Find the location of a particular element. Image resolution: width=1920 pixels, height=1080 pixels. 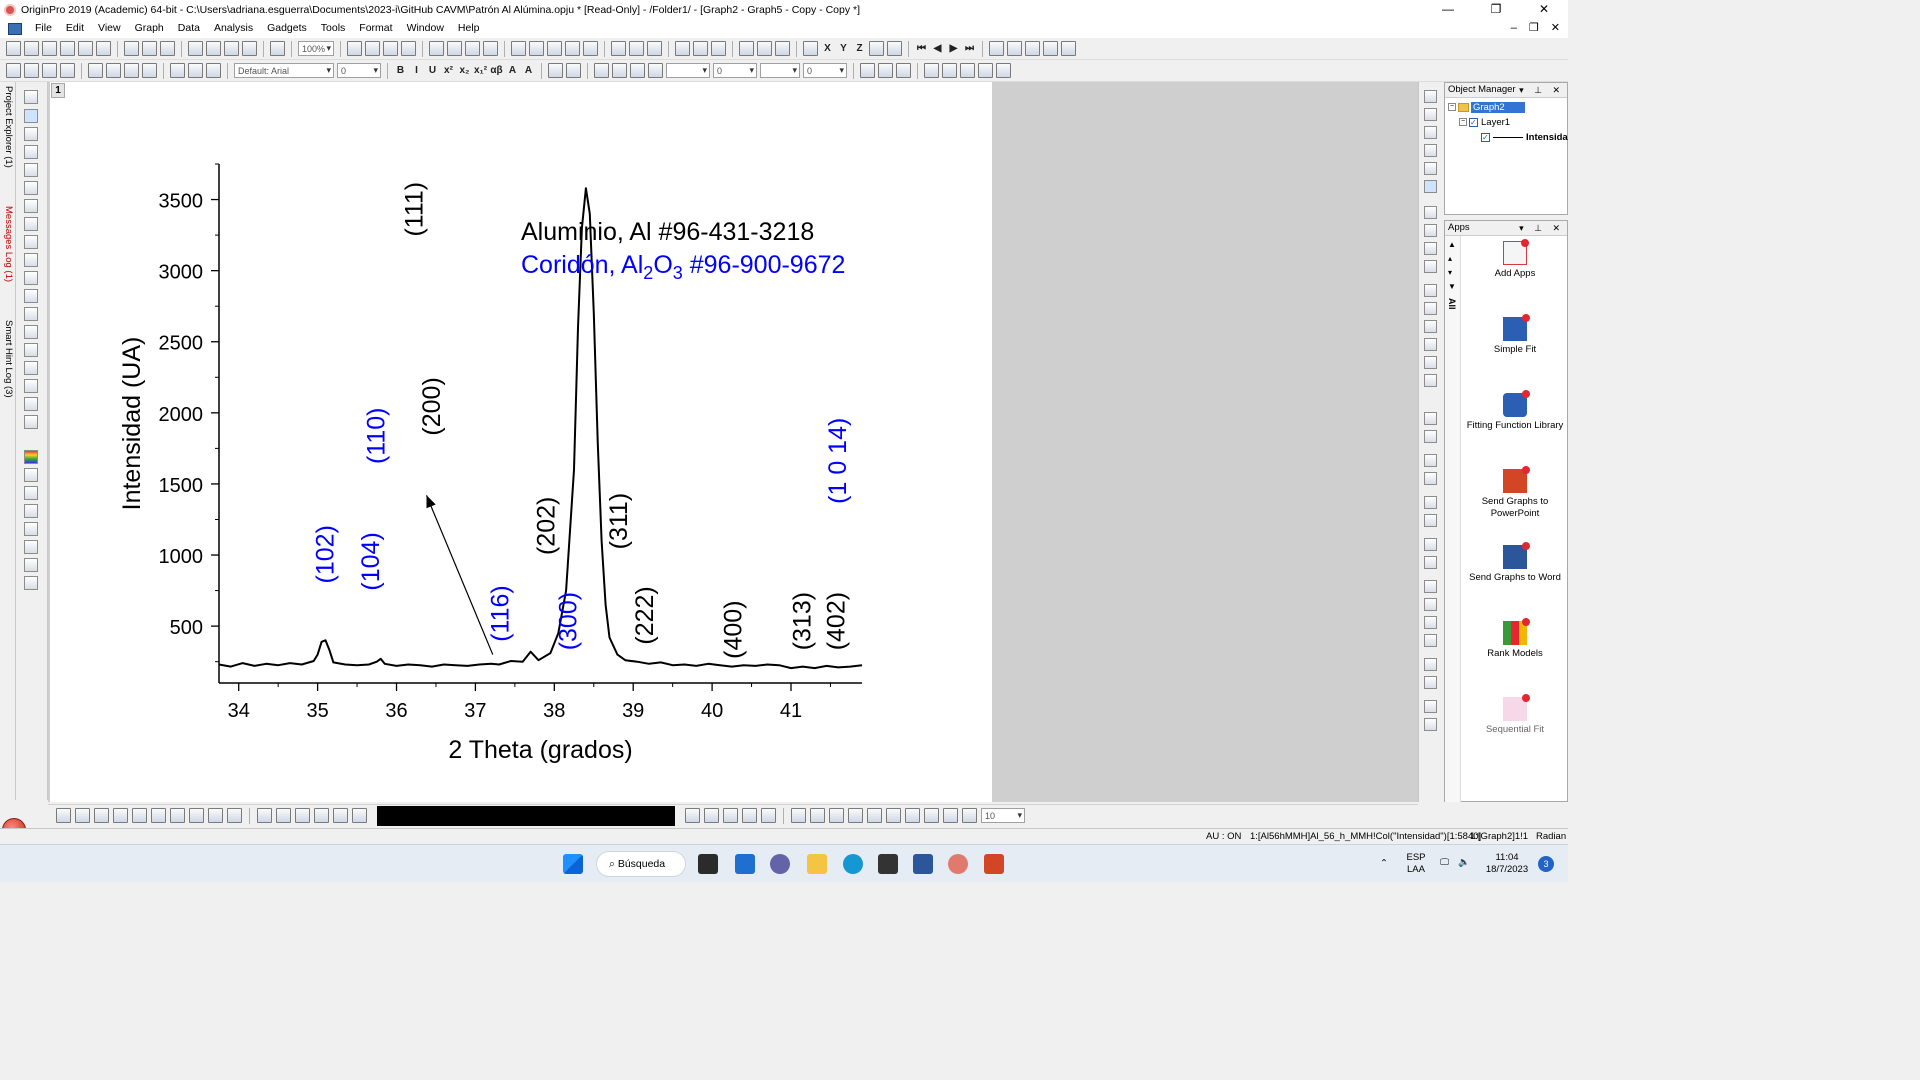

menu-help: Help is located at coordinates (469, 28).